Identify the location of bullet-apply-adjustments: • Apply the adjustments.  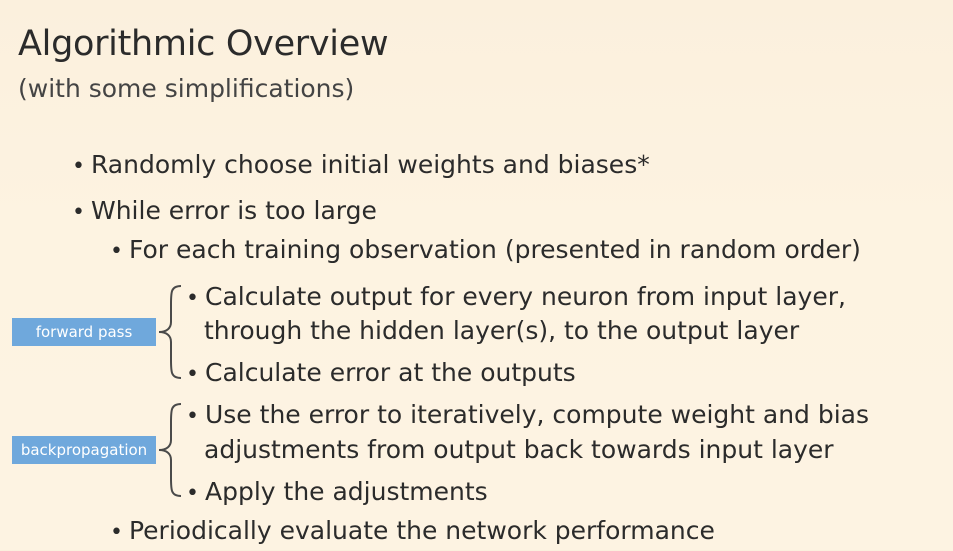
(337, 493).